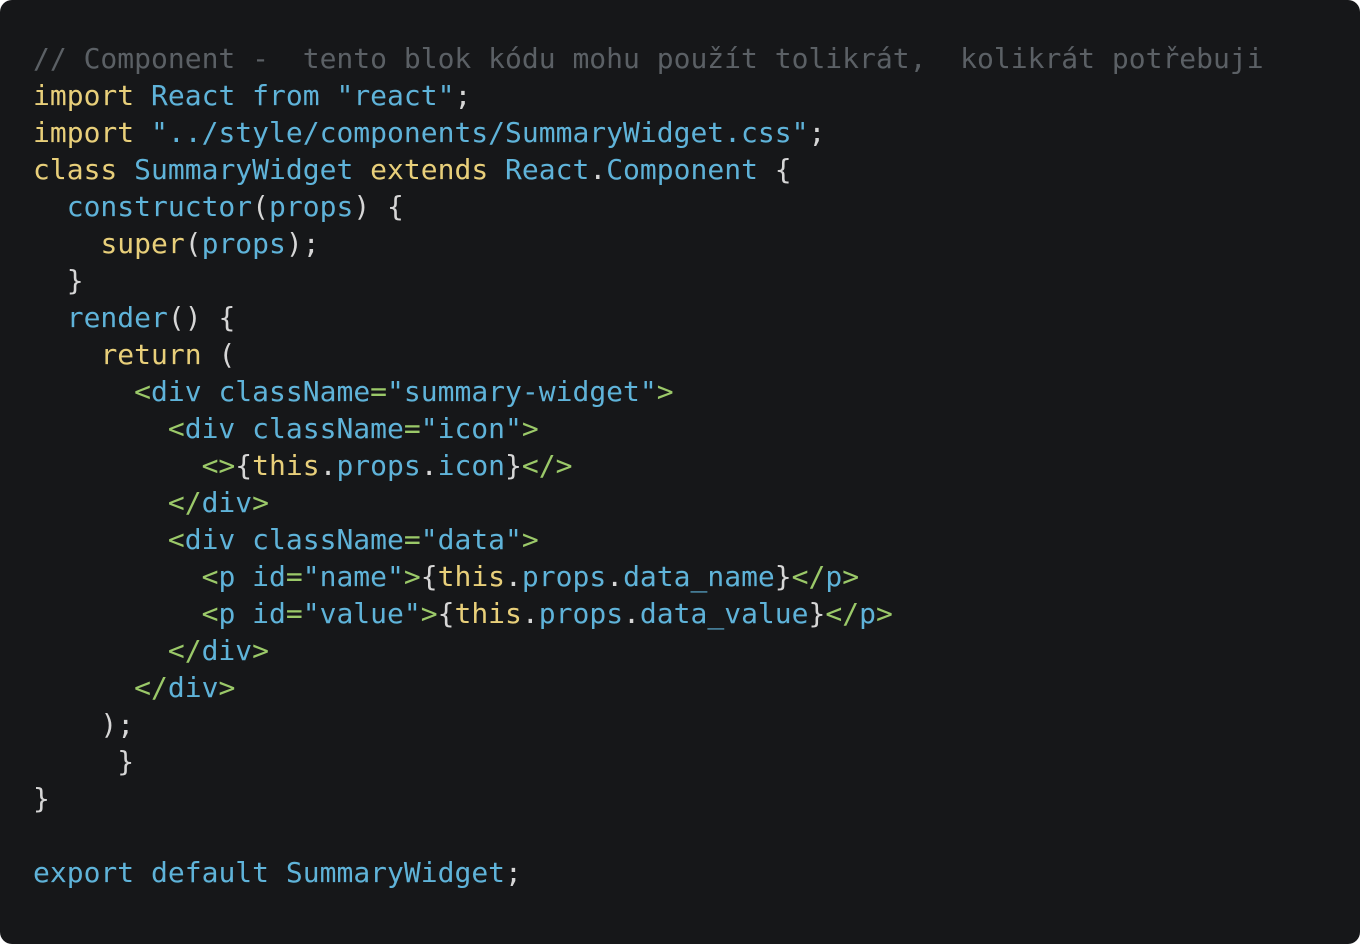 This screenshot has height=944, width=1360. I want to click on code-token-identifier: from, so click(286, 95).